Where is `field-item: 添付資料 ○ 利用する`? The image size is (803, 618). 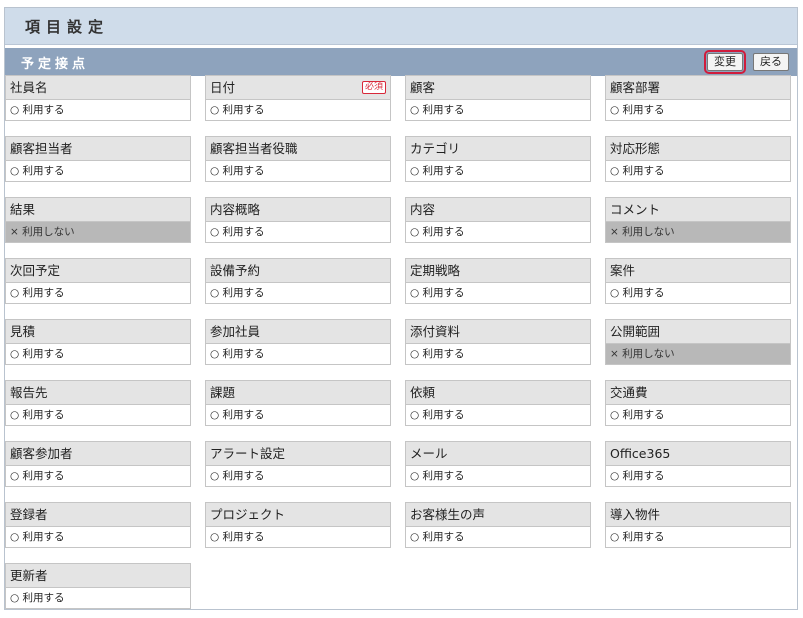
field-item: 添付資料 ○ 利用する is located at coordinates (498, 342).